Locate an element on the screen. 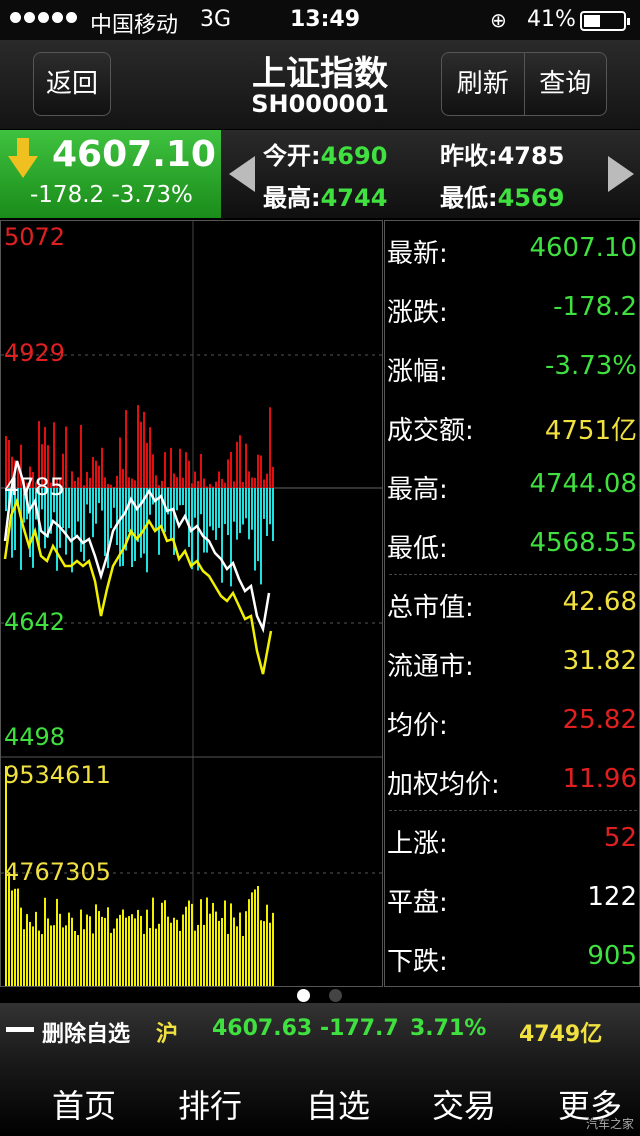 The width and height of the screenshot is (640, 1136). info-value: 52 is located at coordinates (620, 838).